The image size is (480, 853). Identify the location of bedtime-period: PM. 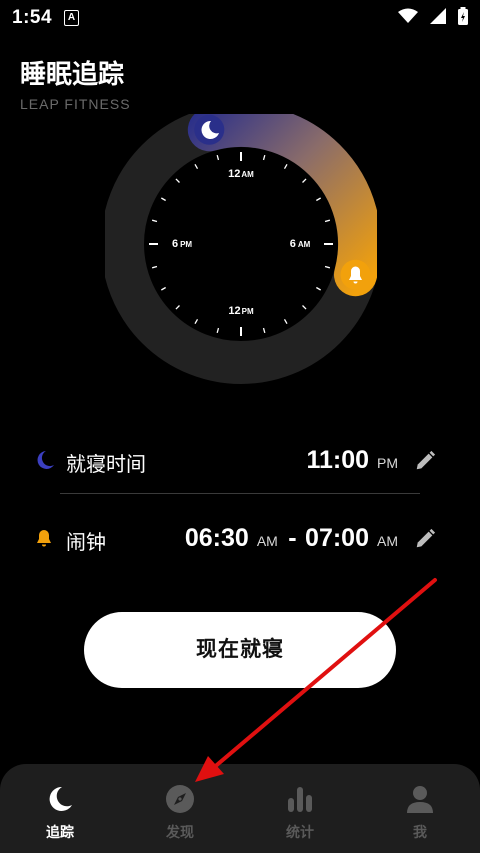
(387, 463).